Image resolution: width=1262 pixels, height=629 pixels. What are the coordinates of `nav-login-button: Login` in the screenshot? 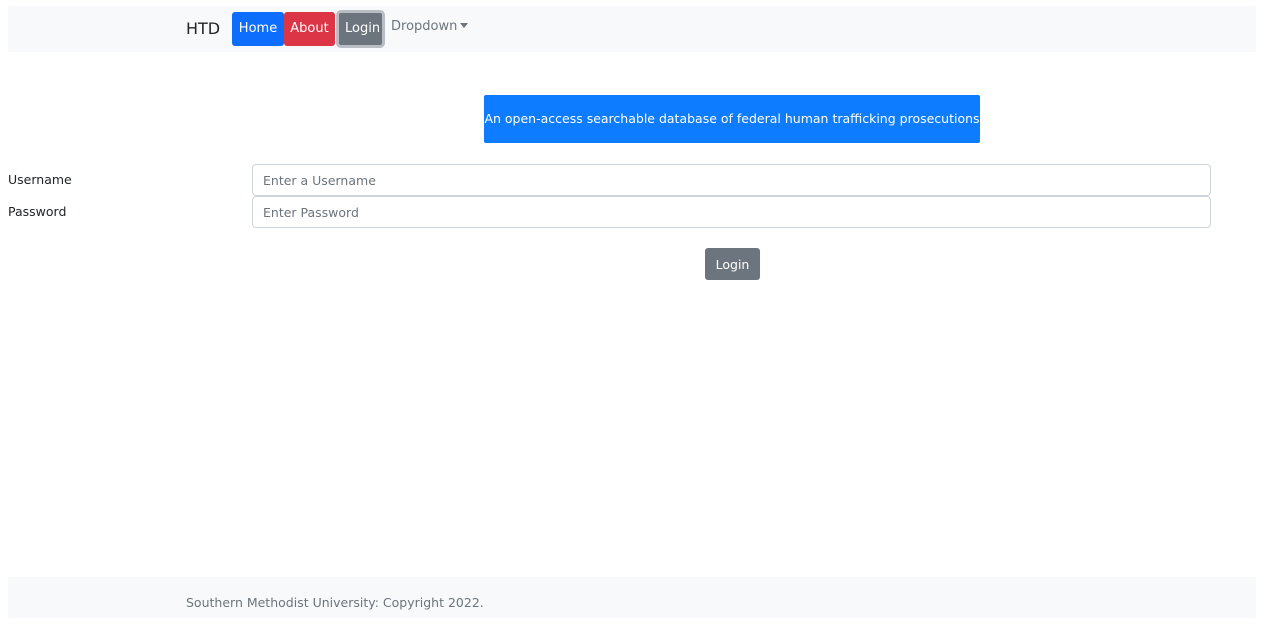 It's located at (360, 29).